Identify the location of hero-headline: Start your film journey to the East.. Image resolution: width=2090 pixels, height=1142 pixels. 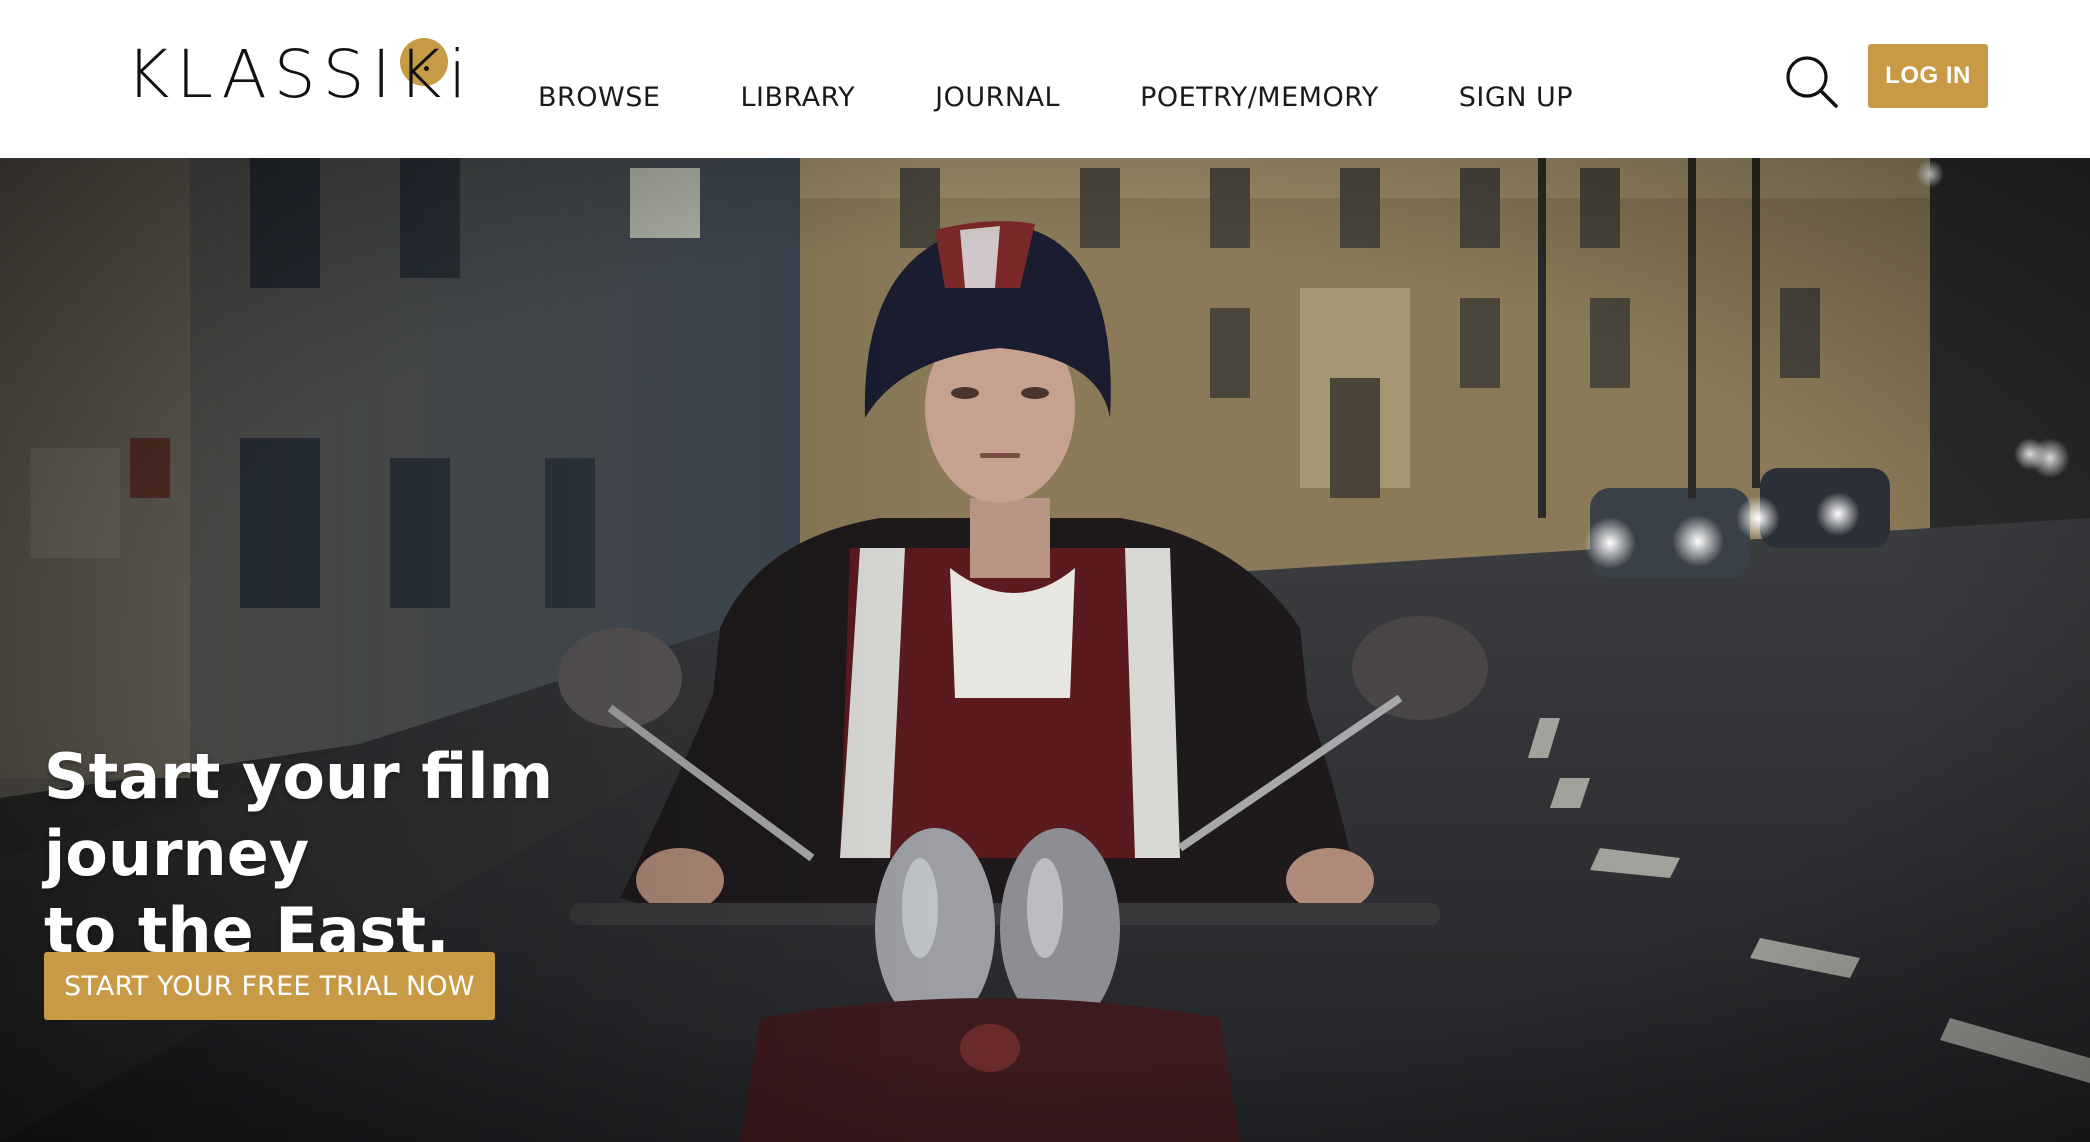
(424, 853).